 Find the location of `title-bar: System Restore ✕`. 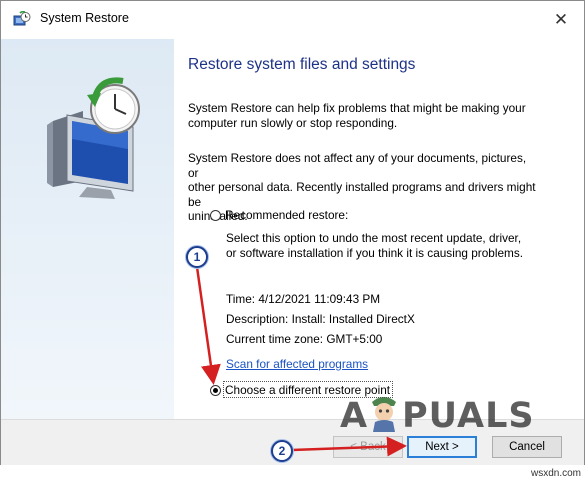

title-bar: System Restore ✕ is located at coordinates (292, 20).